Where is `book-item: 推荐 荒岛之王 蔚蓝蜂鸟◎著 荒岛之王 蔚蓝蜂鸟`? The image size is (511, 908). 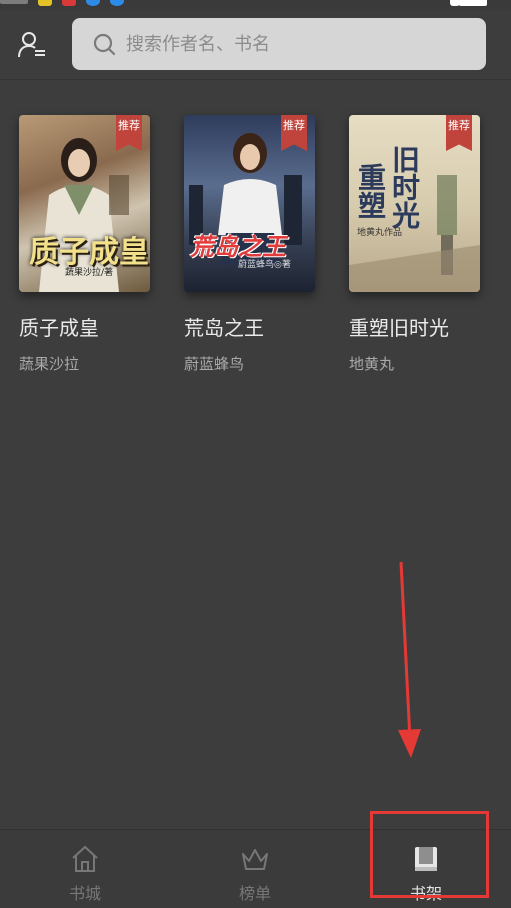 book-item: 推荐 荒岛之王 蔚蓝蜂鸟◎著 荒岛之王 蔚蓝蜂鸟 is located at coordinates (259, 244).